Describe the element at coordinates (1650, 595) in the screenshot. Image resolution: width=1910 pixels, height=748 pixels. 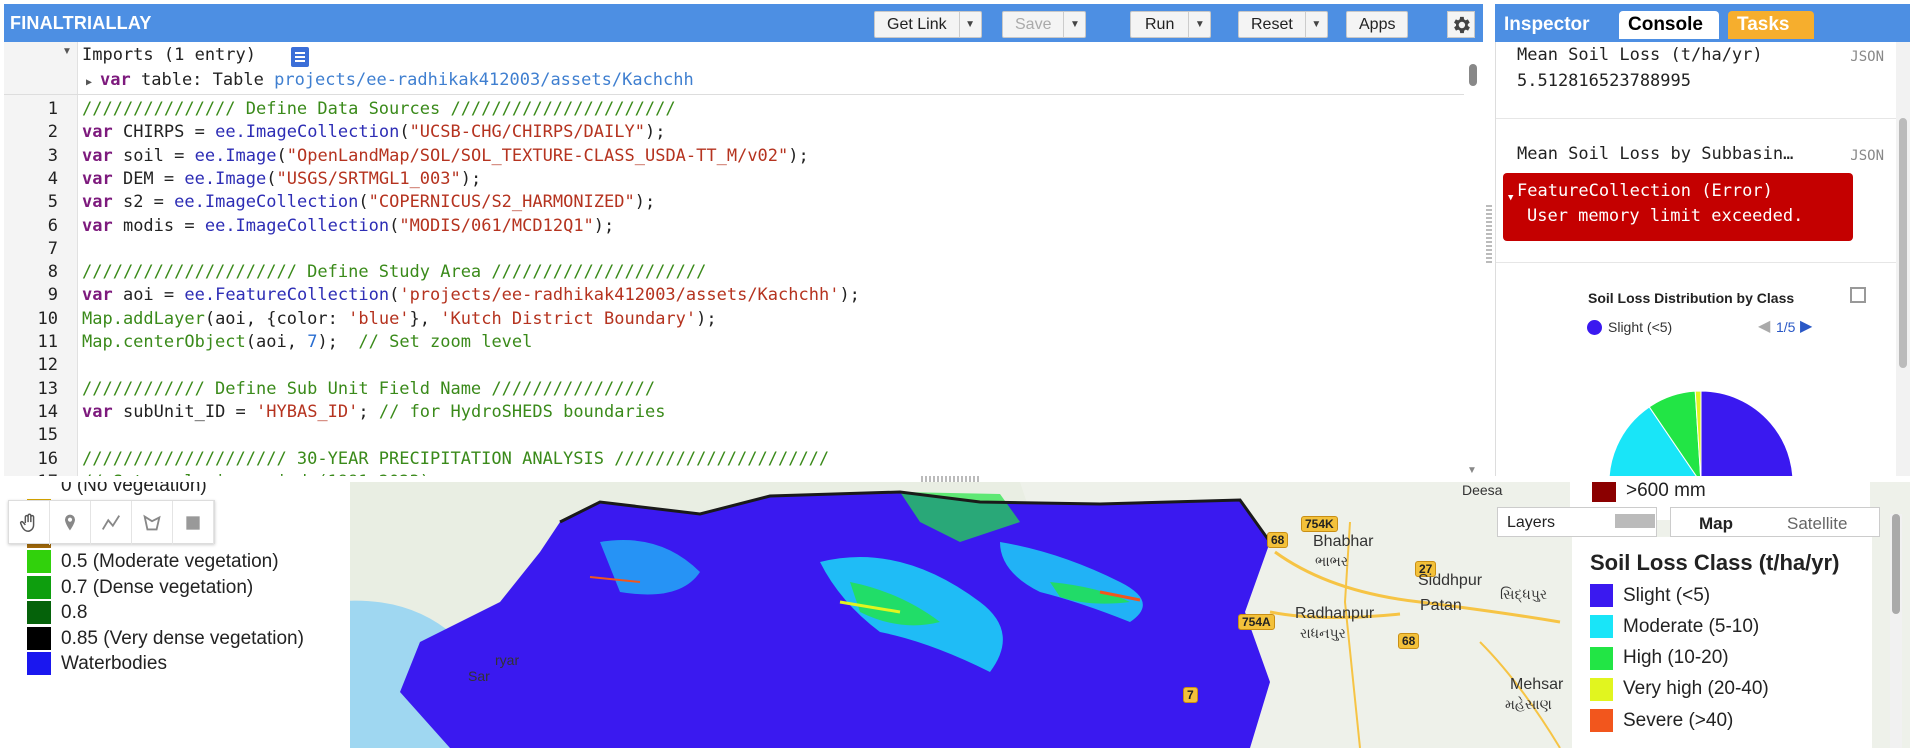
I see `legend-item: Slight (<5)` at that location.